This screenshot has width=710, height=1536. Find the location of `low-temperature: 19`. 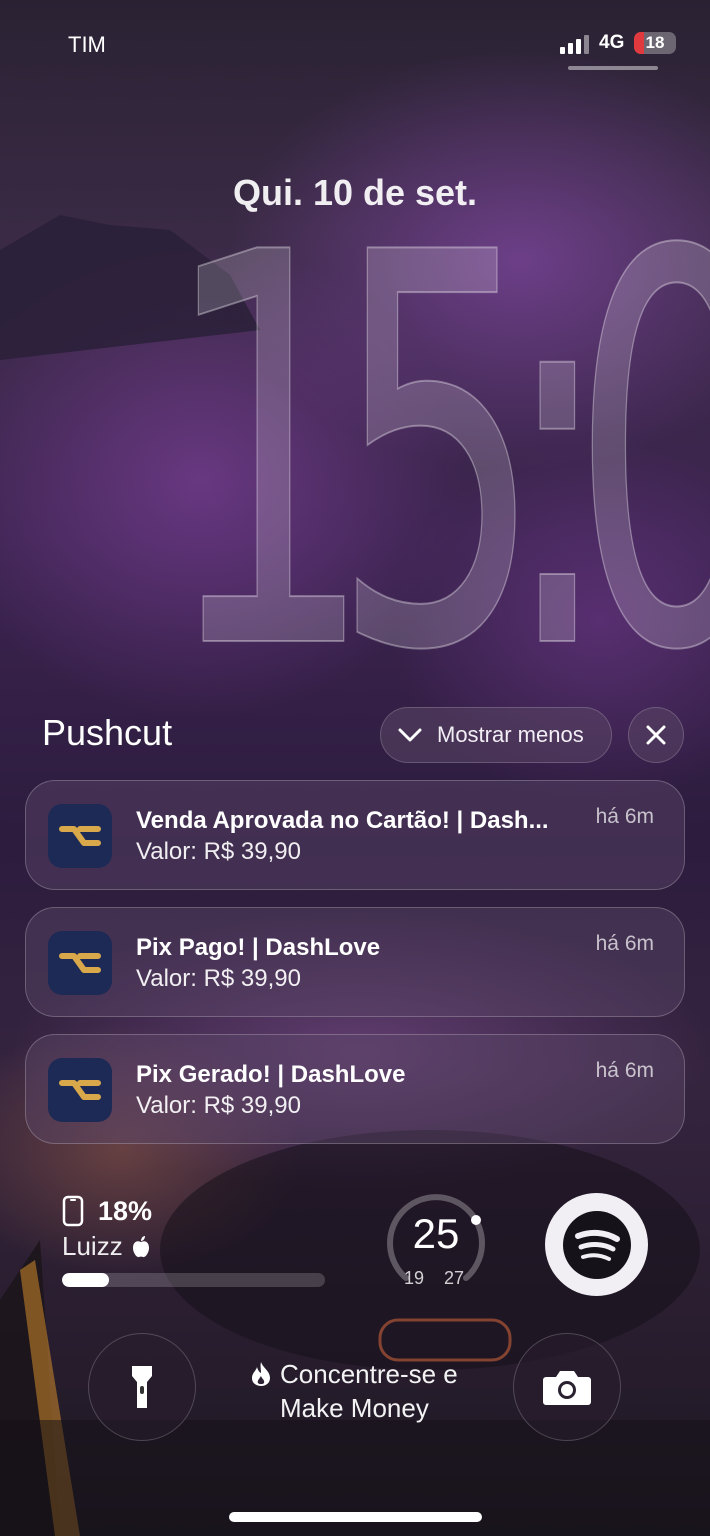

low-temperature: 19 is located at coordinates (414, 1278).